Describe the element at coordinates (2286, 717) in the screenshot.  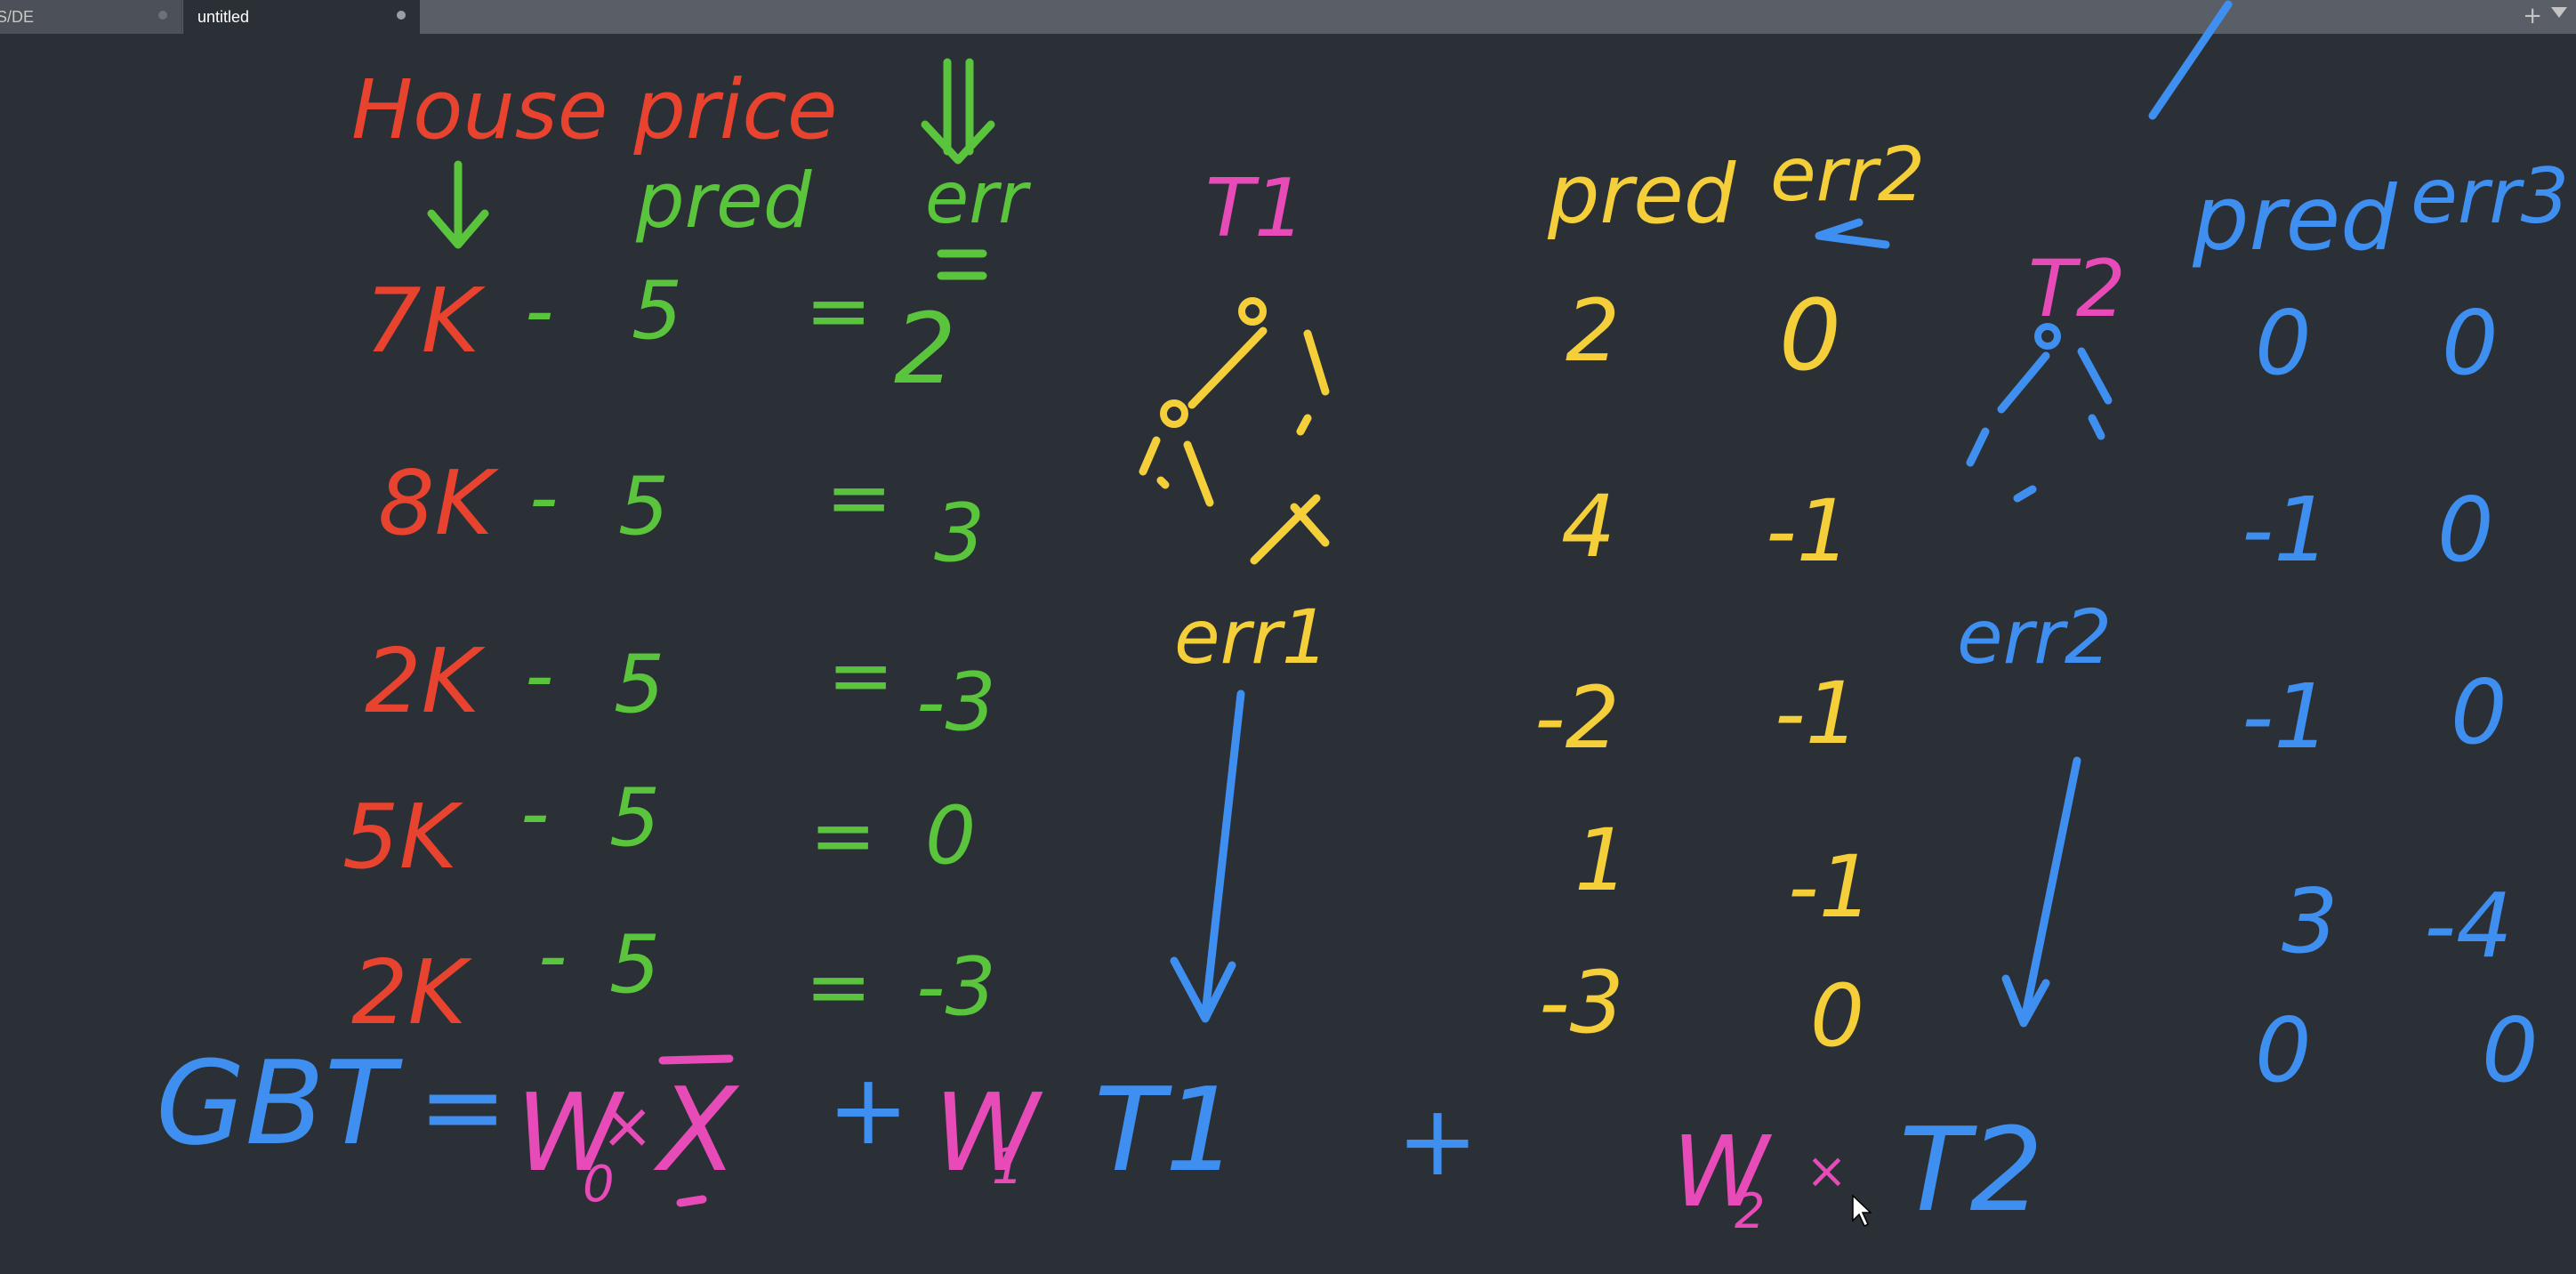
I see `t3-pred-3: -1` at that location.